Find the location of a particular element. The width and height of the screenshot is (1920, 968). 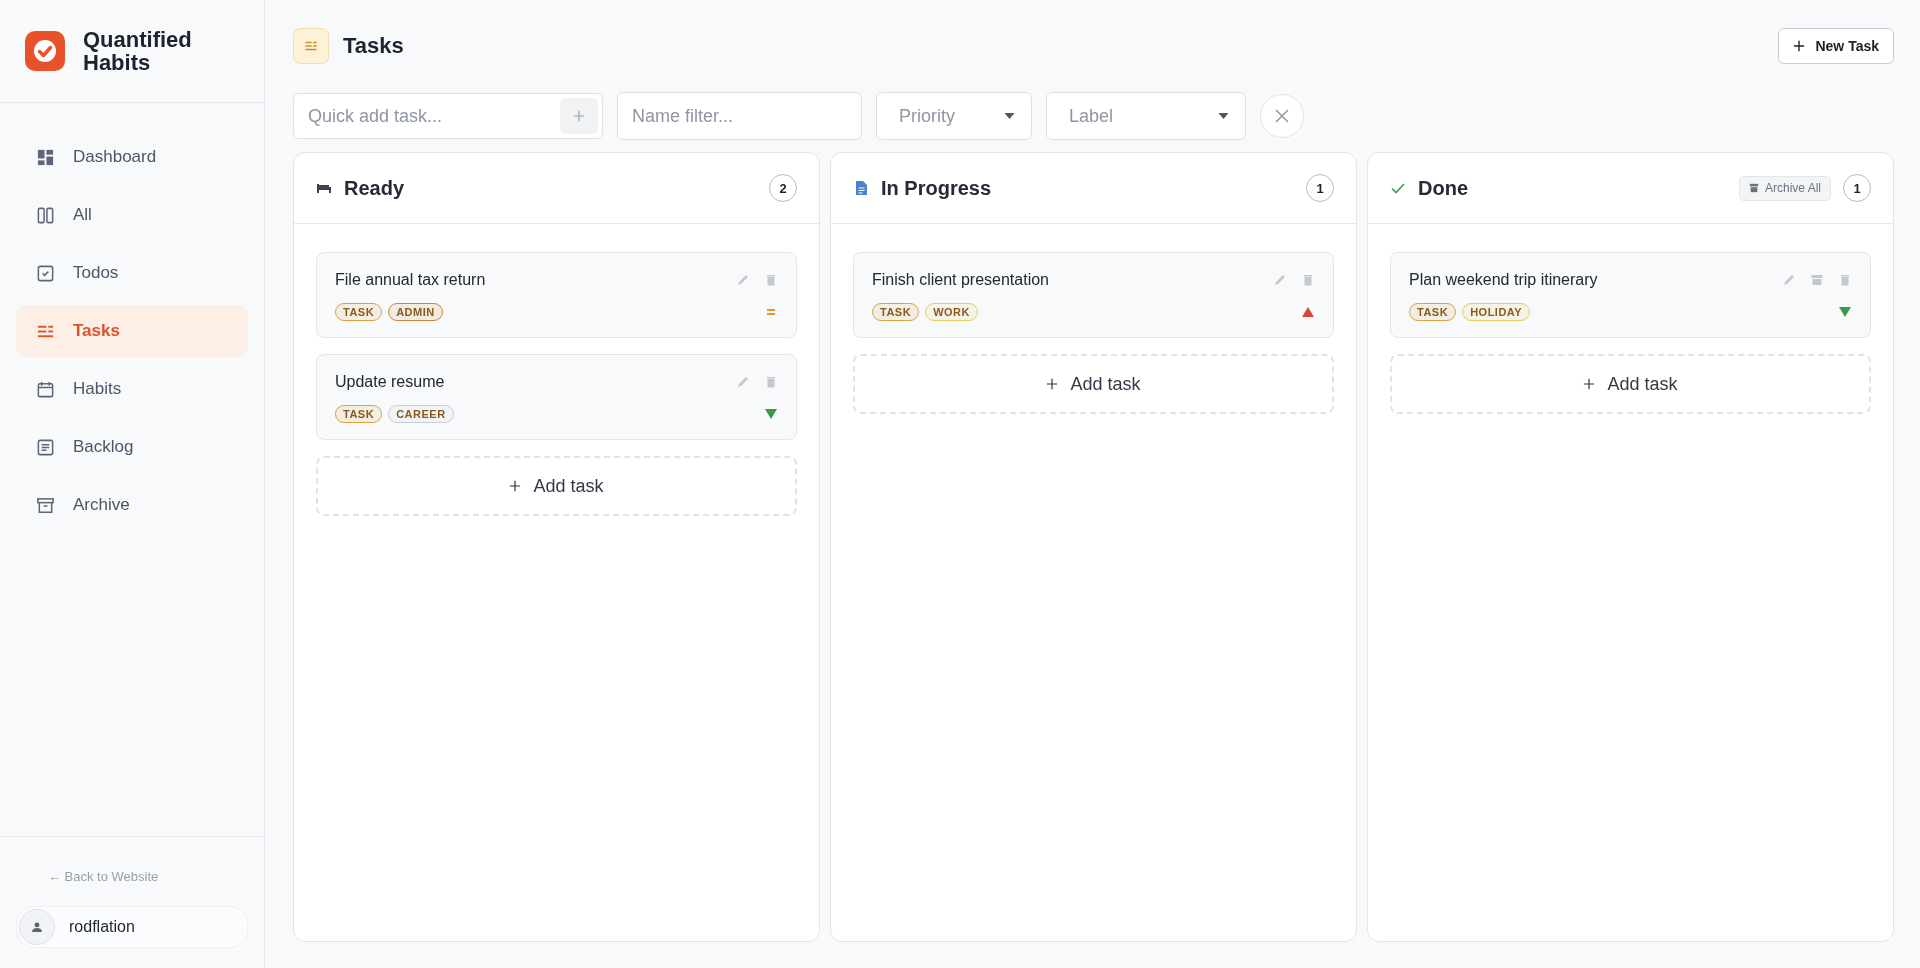

task-card: Update resume TASK CAREER is located at coordinates (556, 397).